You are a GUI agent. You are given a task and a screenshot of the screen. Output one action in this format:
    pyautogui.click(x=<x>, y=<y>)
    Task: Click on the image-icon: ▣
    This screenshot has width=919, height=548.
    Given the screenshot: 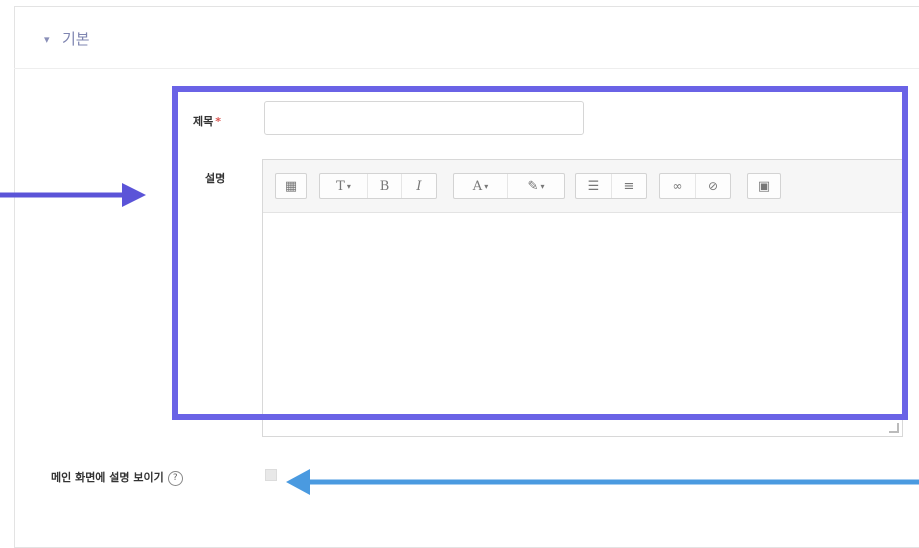 What is the action you would take?
    pyautogui.click(x=764, y=186)
    